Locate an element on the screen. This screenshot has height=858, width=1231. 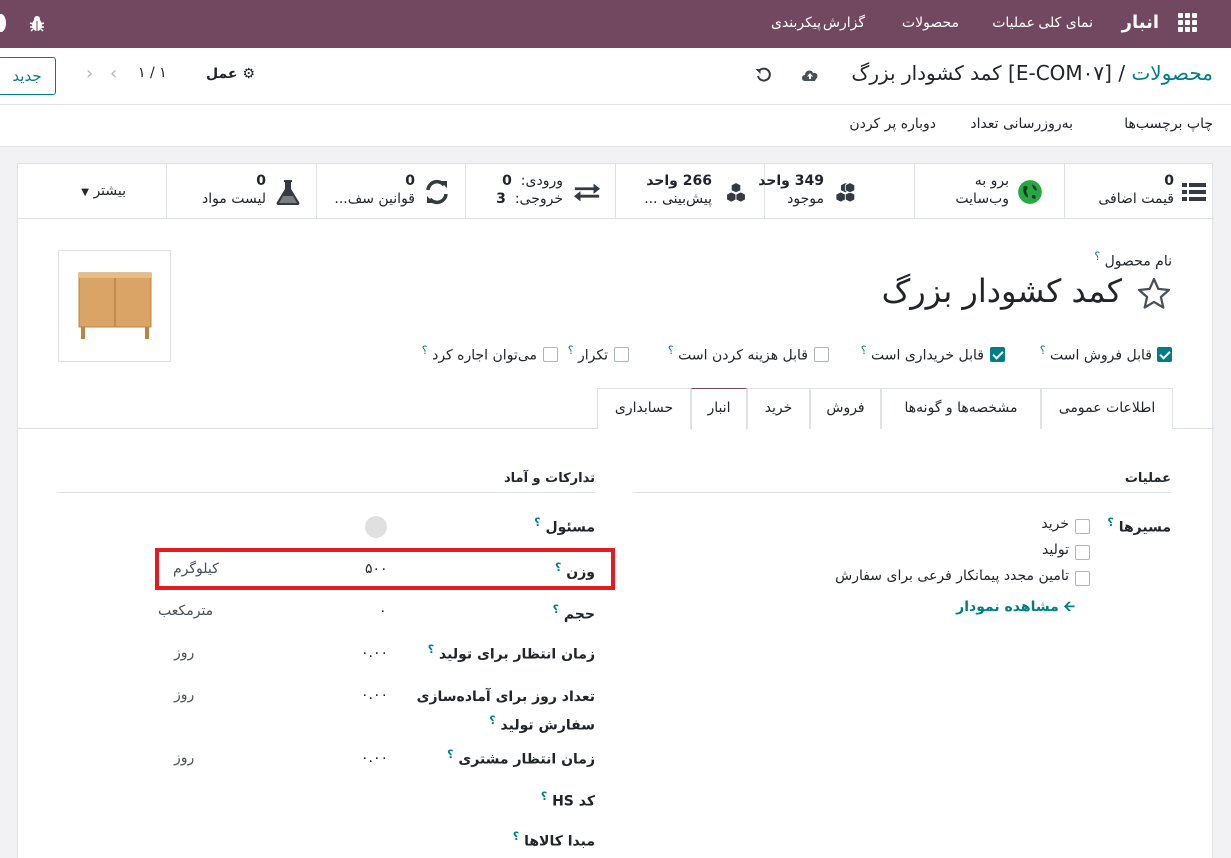
website-line2: وب‌سایت is located at coordinates (982, 199).